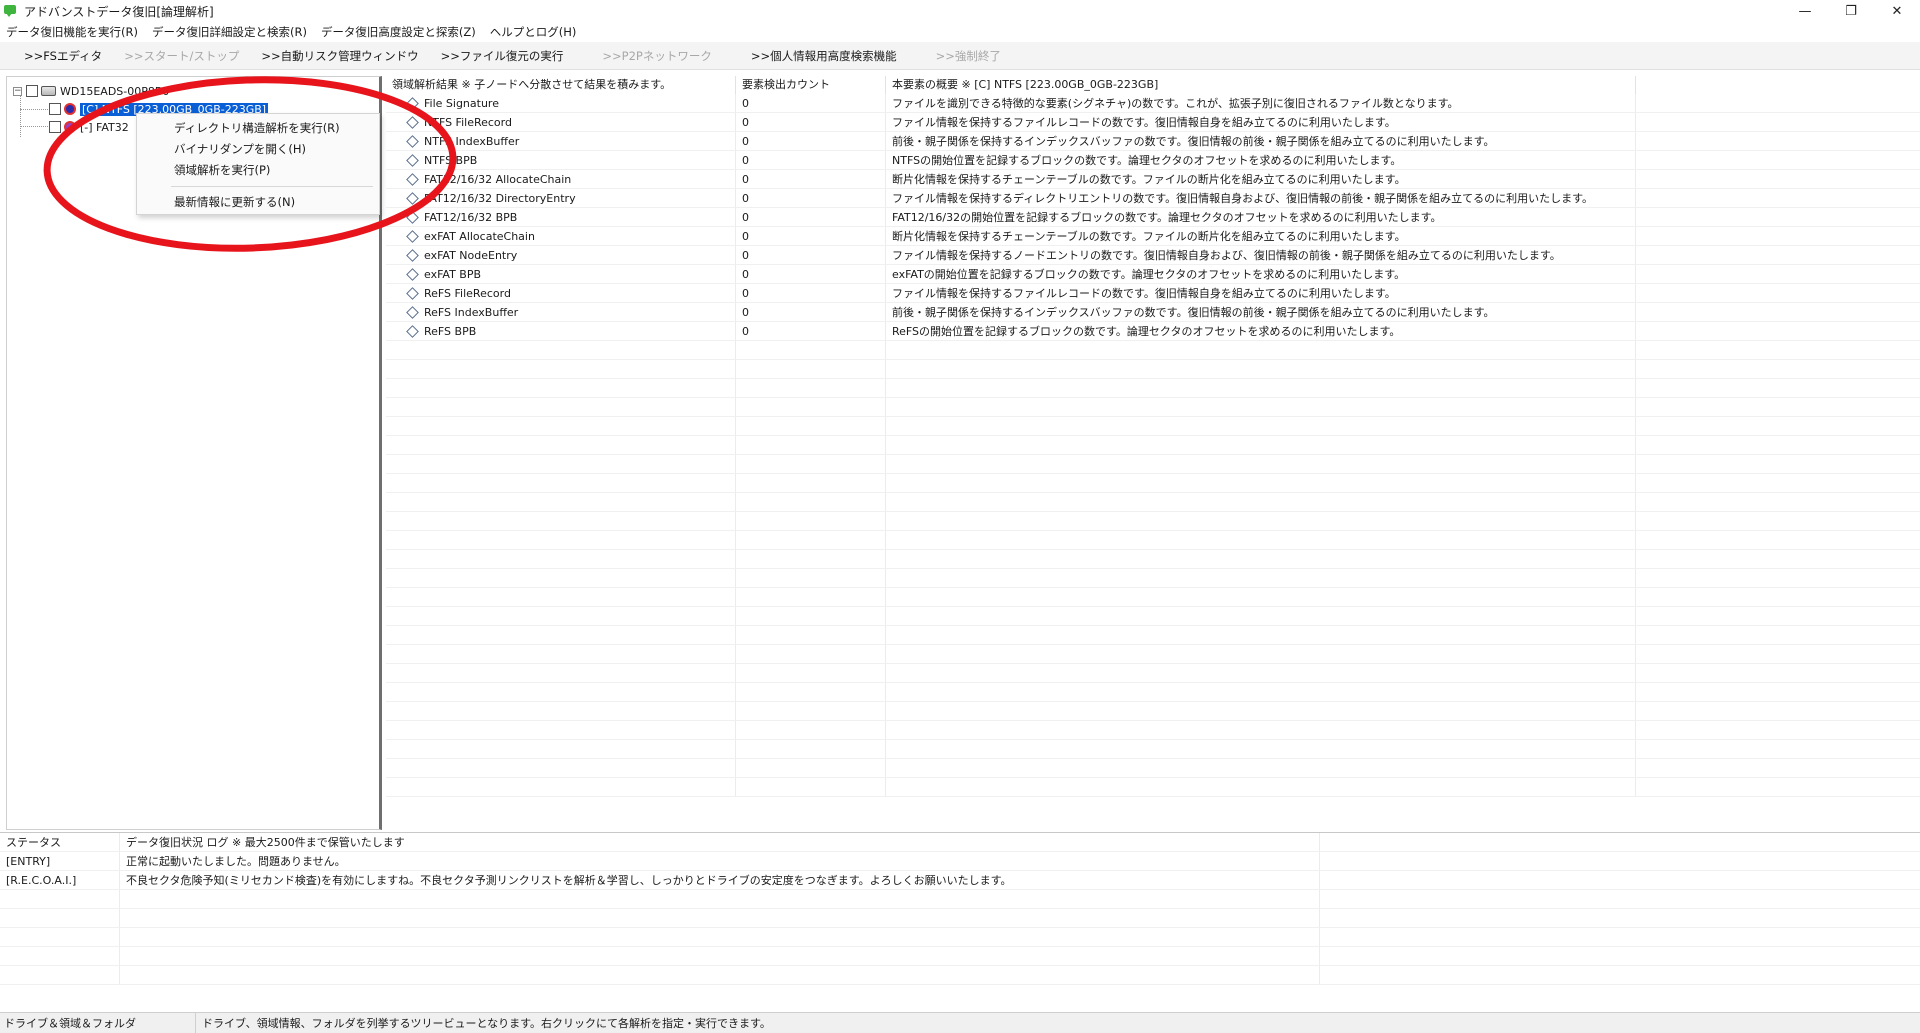 This screenshot has width=1920, height=1033. I want to click on menu-help-log: ヘルプとログ(H), so click(533, 32).